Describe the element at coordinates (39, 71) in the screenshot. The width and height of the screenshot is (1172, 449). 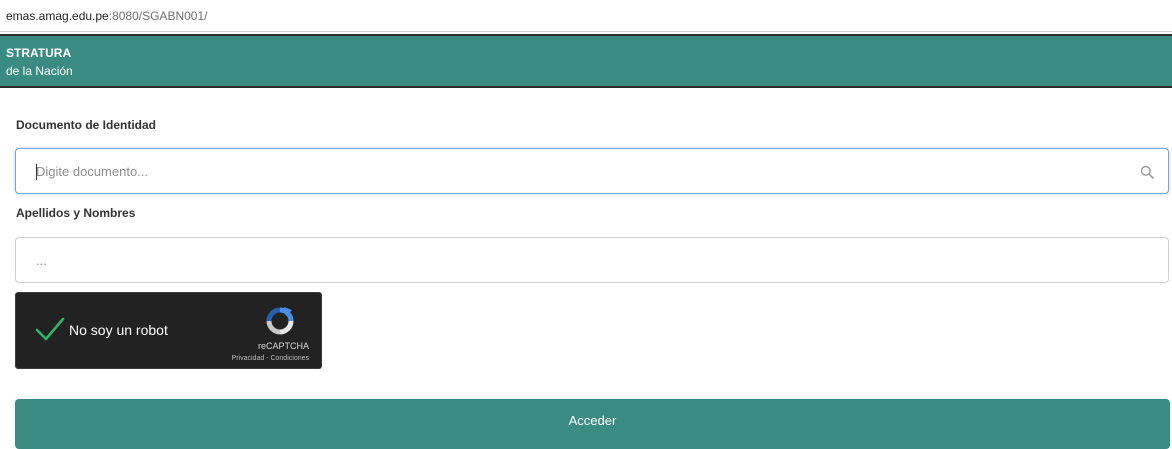
I see `banner-subtitle: de la Nación` at that location.